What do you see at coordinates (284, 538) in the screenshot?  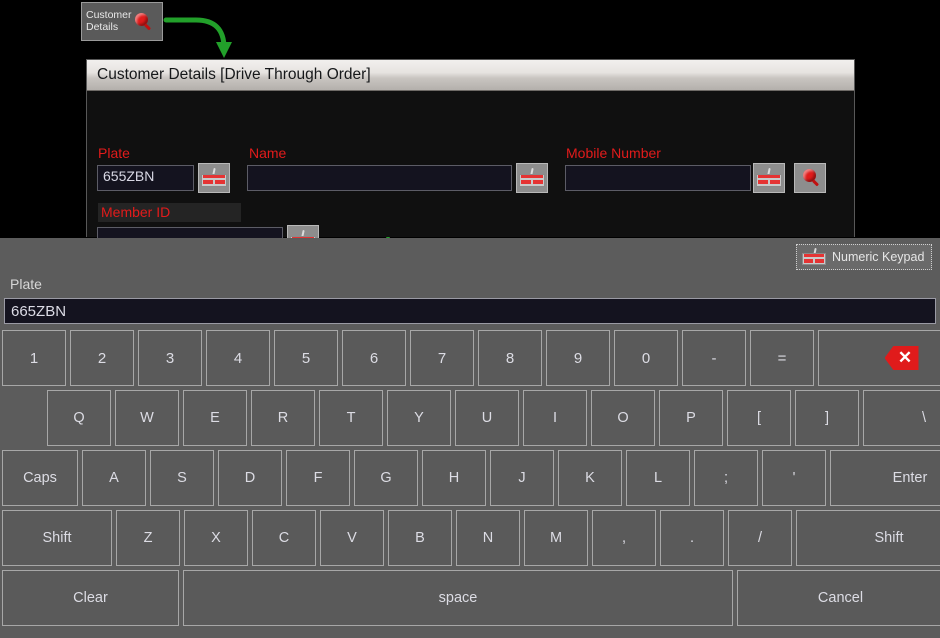 I see `key-c: C` at bounding box center [284, 538].